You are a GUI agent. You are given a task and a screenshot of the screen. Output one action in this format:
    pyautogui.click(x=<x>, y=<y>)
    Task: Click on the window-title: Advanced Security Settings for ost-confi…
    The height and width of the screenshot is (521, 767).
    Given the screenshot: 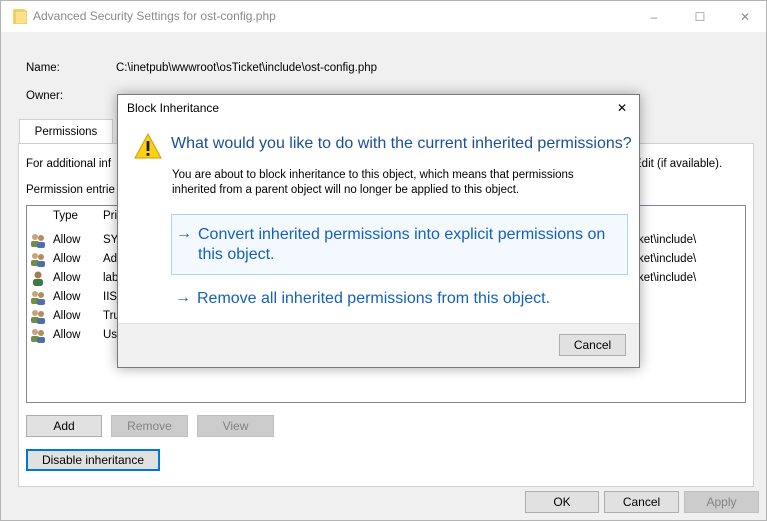 What is the action you would take?
    pyautogui.click(x=154, y=16)
    